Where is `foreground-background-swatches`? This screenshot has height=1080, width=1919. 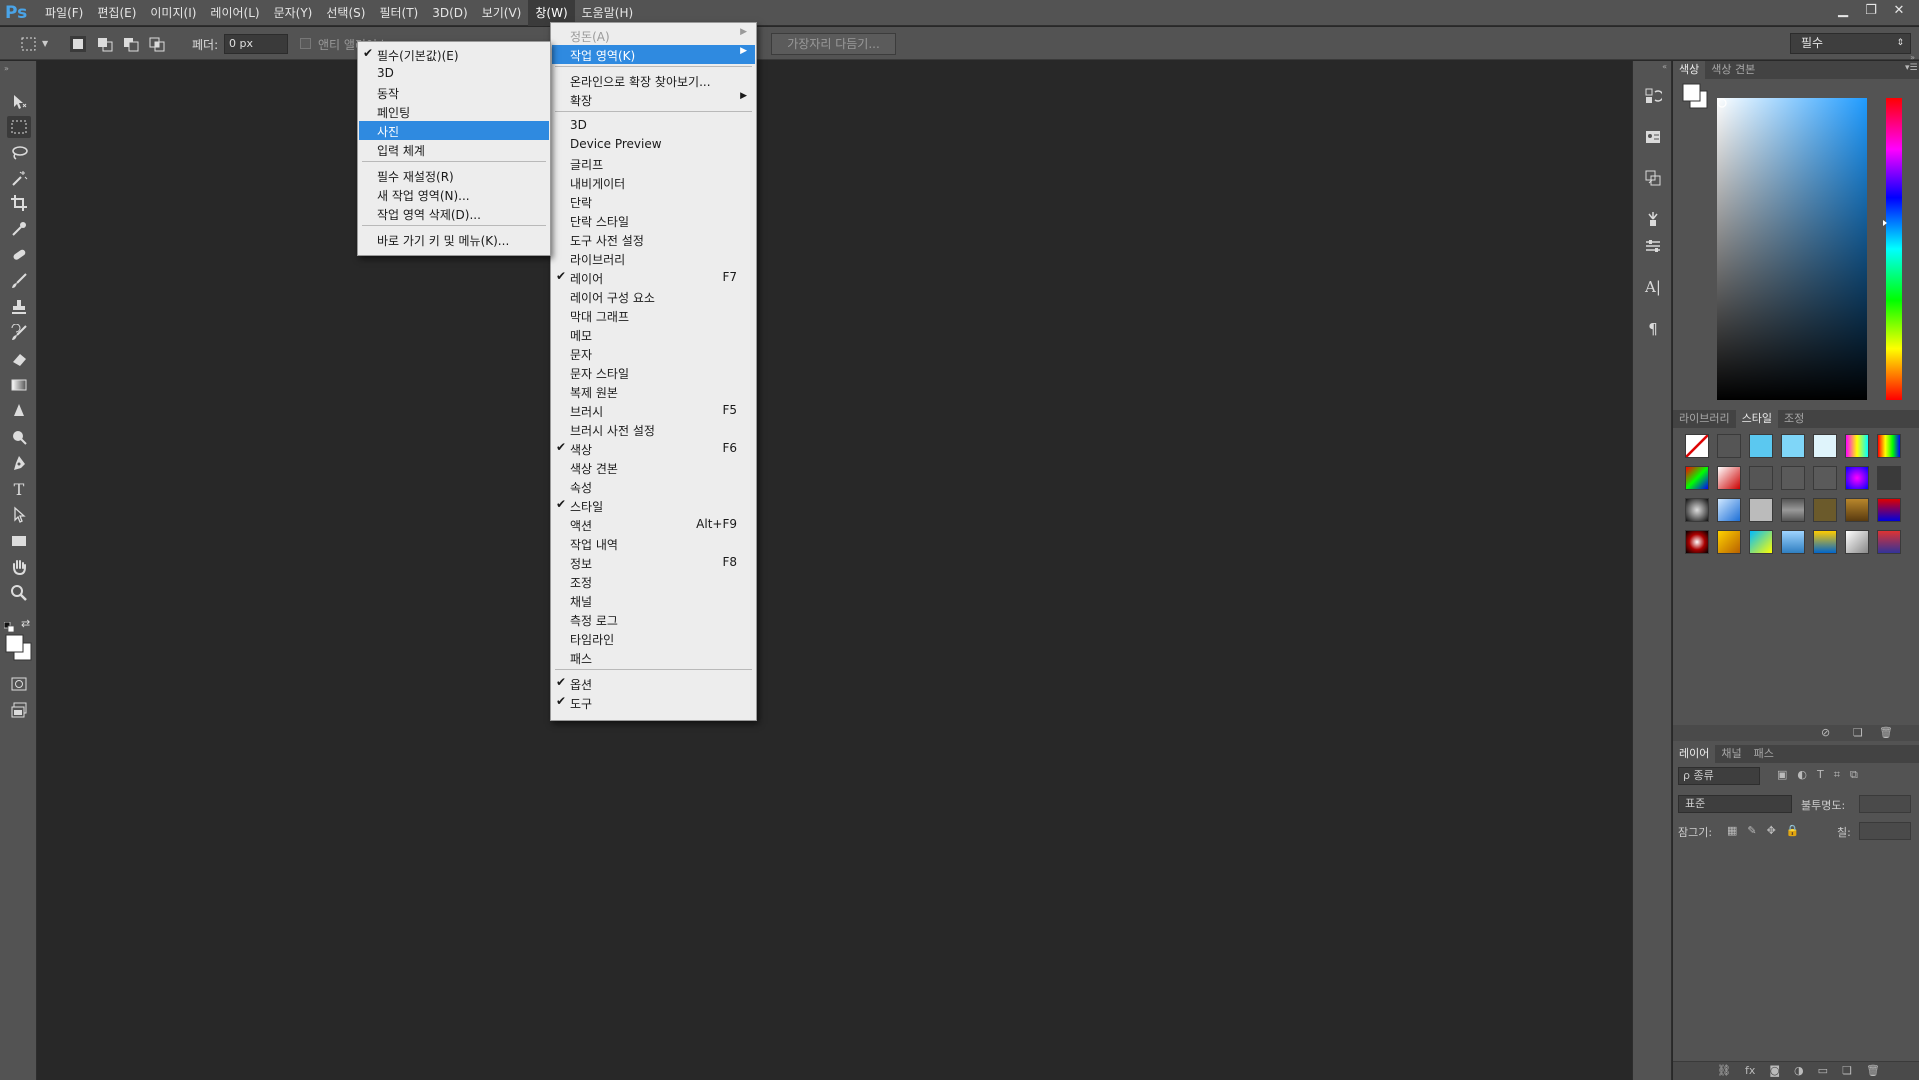 foreground-background-swatches is located at coordinates (19, 647).